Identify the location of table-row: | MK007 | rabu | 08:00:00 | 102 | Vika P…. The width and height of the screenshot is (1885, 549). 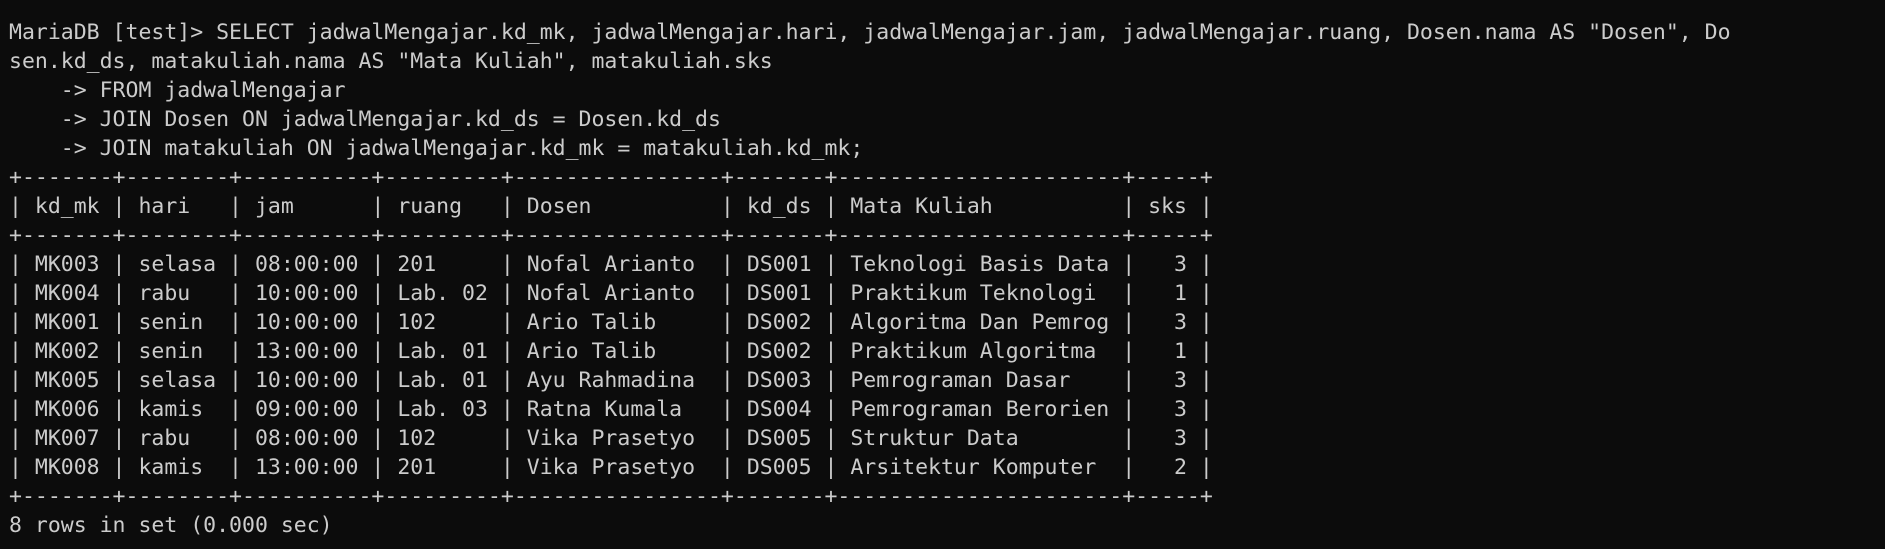
(611, 438).